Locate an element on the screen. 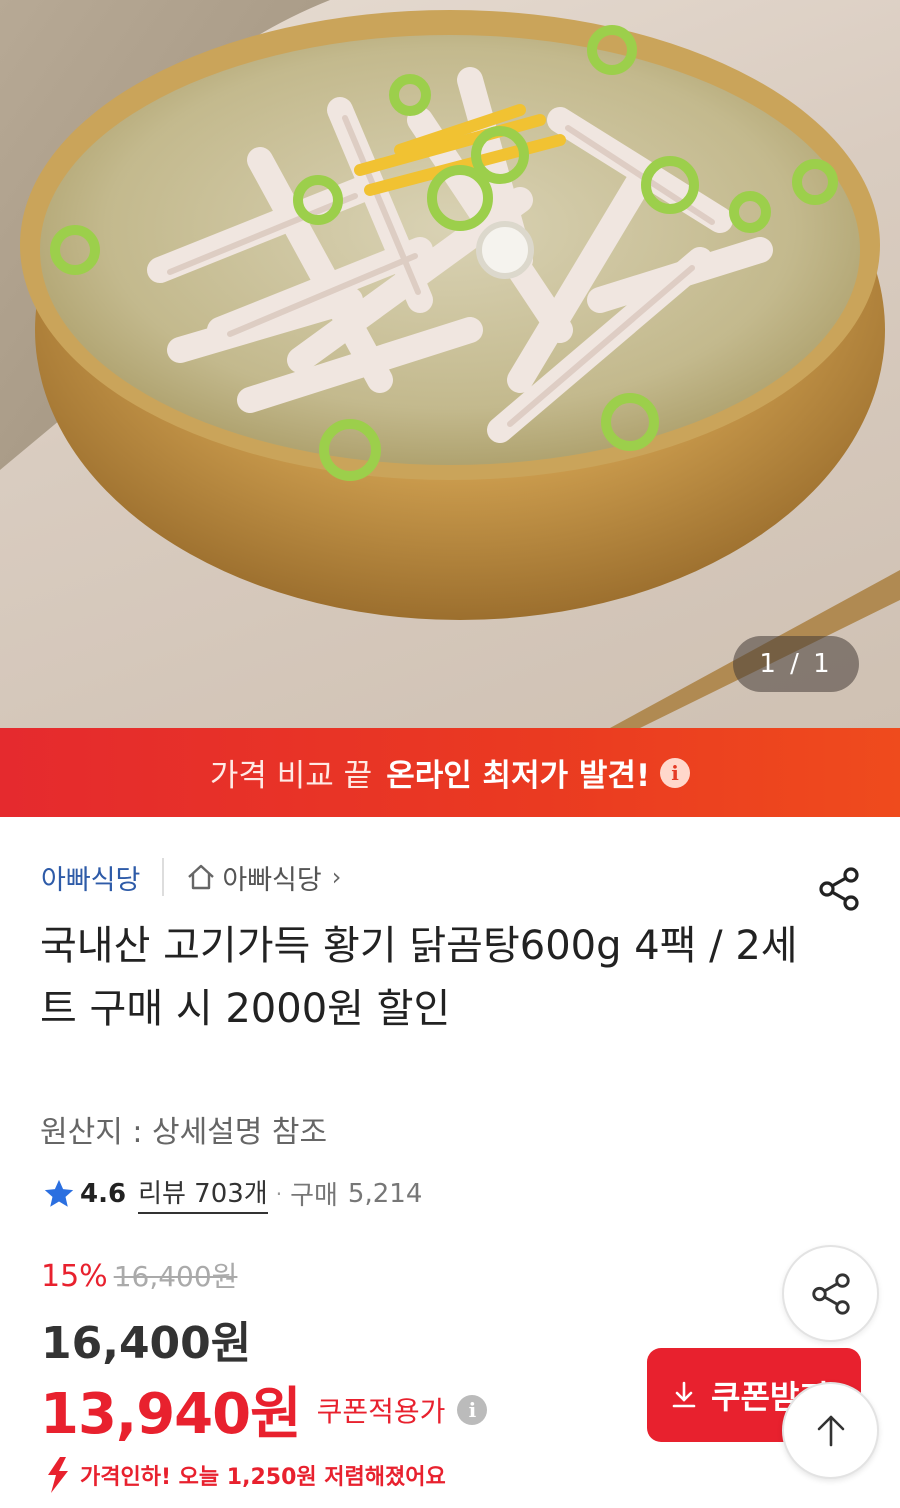 The width and height of the screenshot is (900, 1508). brand-row: 아빠식당 아빠식당 › is located at coordinates (191, 877).